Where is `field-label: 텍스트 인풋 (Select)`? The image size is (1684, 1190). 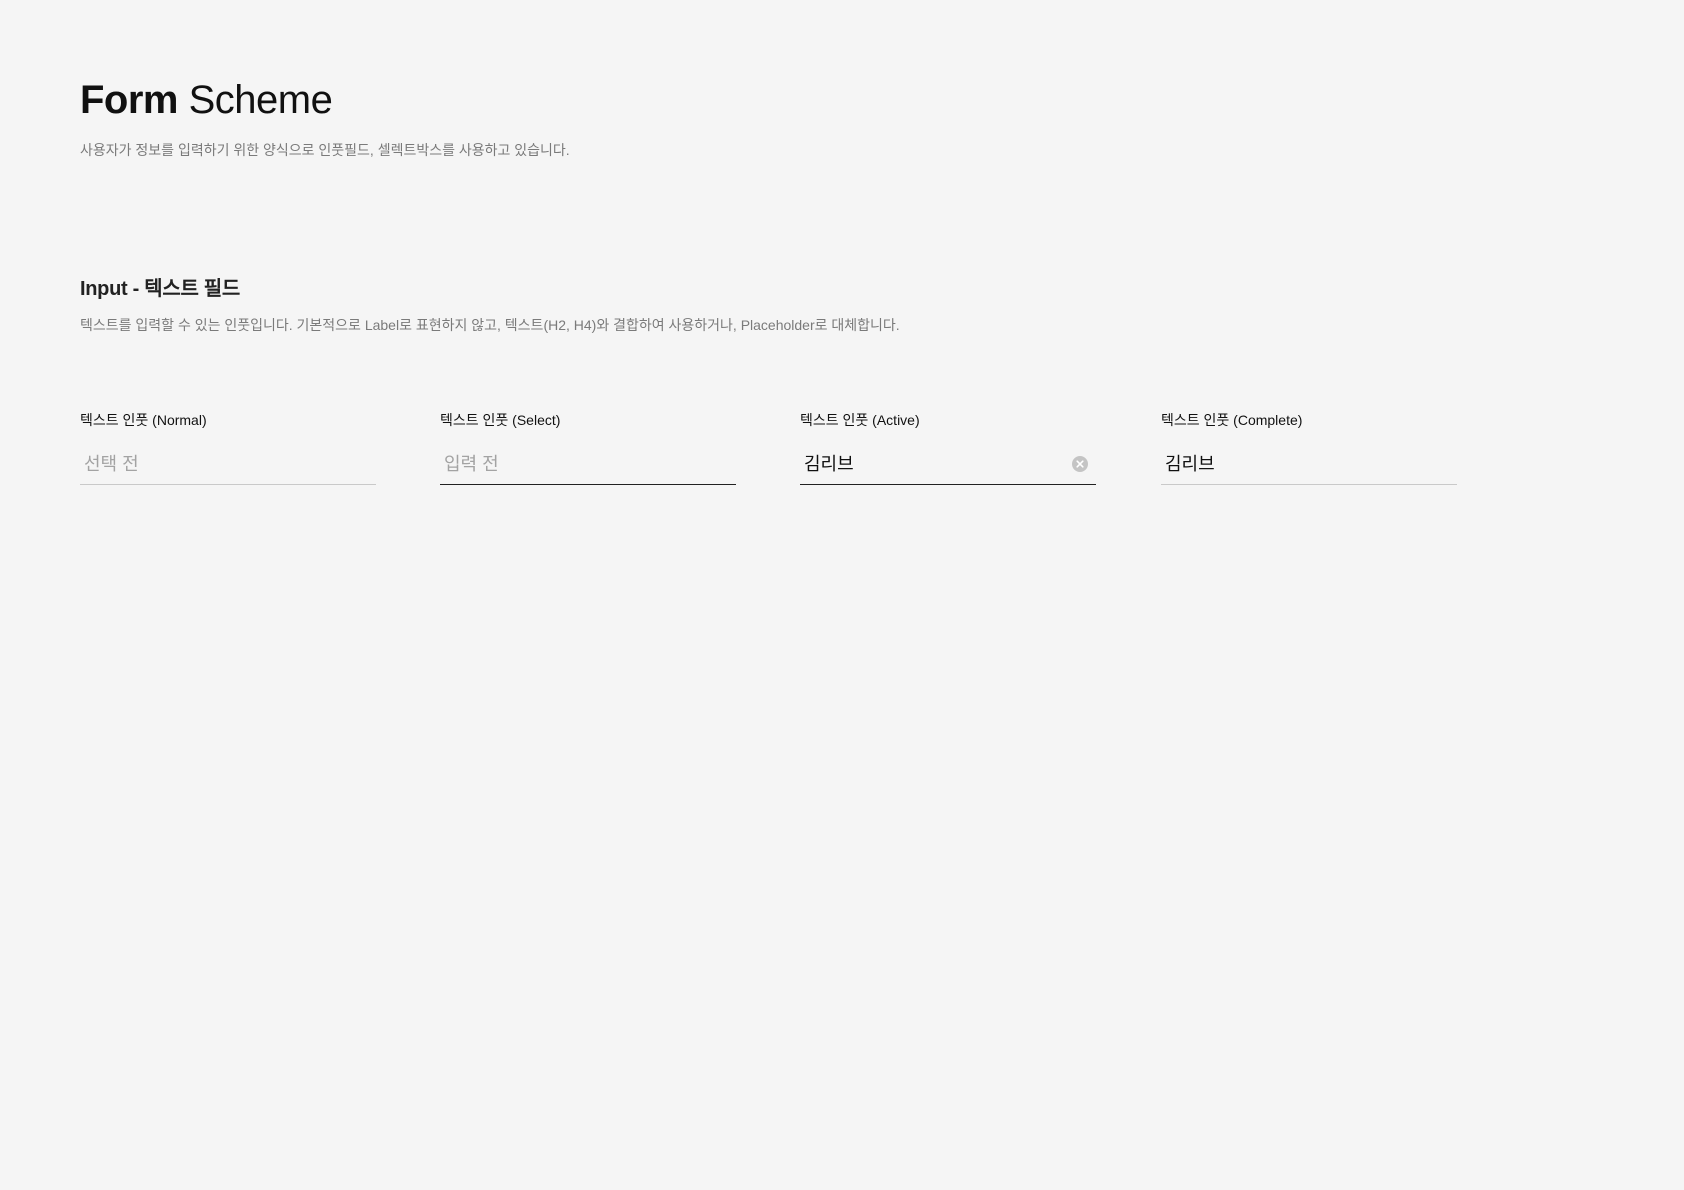 field-label: 텍스트 인풋 (Select) is located at coordinates (500, 420).